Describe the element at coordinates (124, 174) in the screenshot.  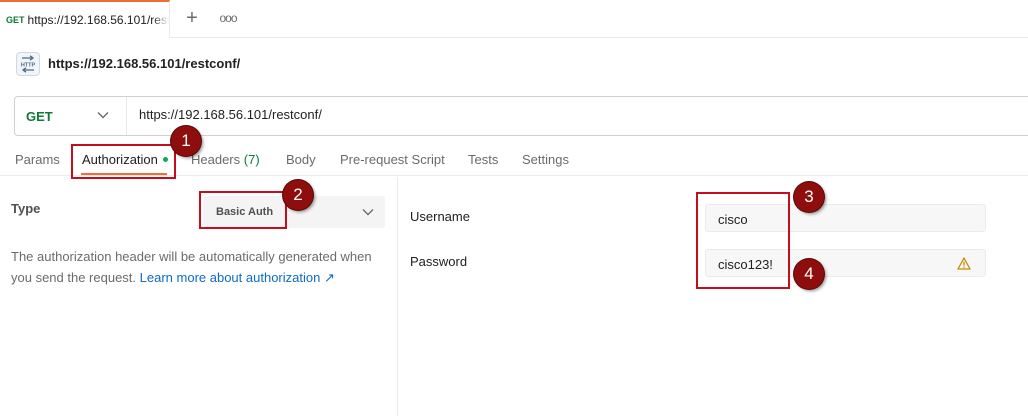
I see `active-tab-indicator` at that location.